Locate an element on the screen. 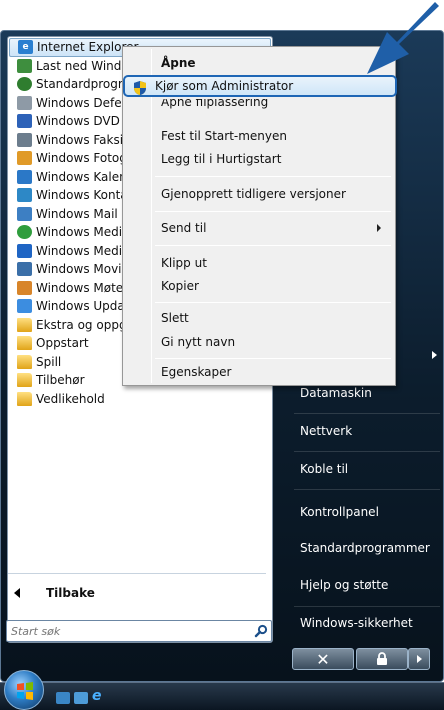 The height and width of the screenshot is (710, 444). menu-item-label: Fest til Start-menyen is located at coordinates (224, 136).